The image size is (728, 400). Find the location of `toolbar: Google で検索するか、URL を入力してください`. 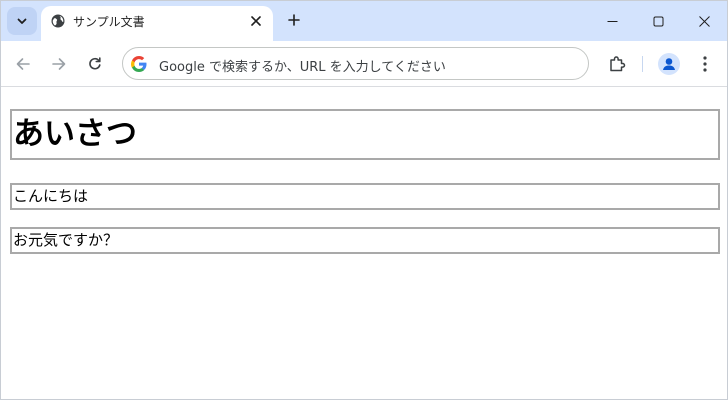

toolbar: Google で検索するか、URL を入力してください is located at coordinates (364, 64).